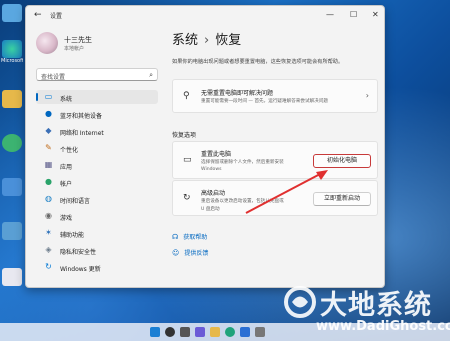 The width and height of the screenshot is (450, 341). I want to click on settings-icon, so click(260, 332).